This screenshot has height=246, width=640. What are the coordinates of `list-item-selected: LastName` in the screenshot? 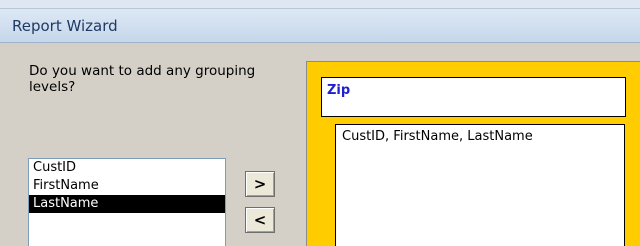 It's located at (127, 204).